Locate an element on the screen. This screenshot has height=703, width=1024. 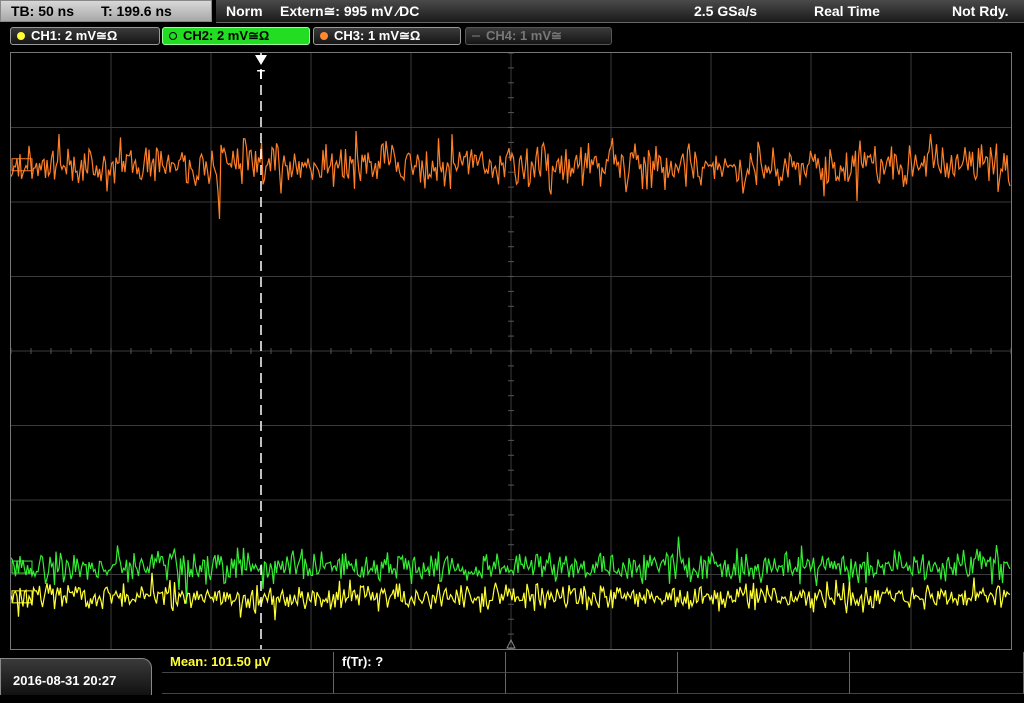
channel-reference-markers is located at coordinates (22, 381).